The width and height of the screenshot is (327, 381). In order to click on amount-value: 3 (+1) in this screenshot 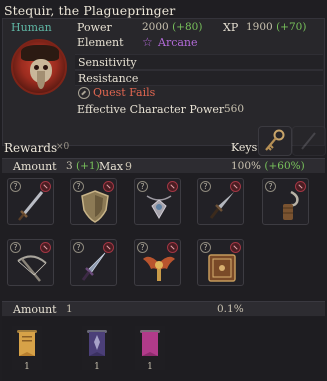, I will do `click(83, 166)`.